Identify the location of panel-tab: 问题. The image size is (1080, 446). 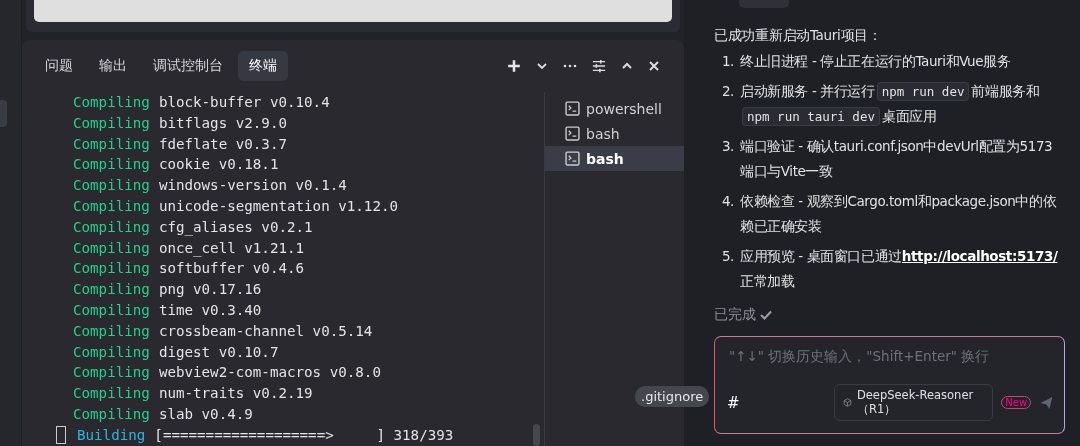
(59, 66).